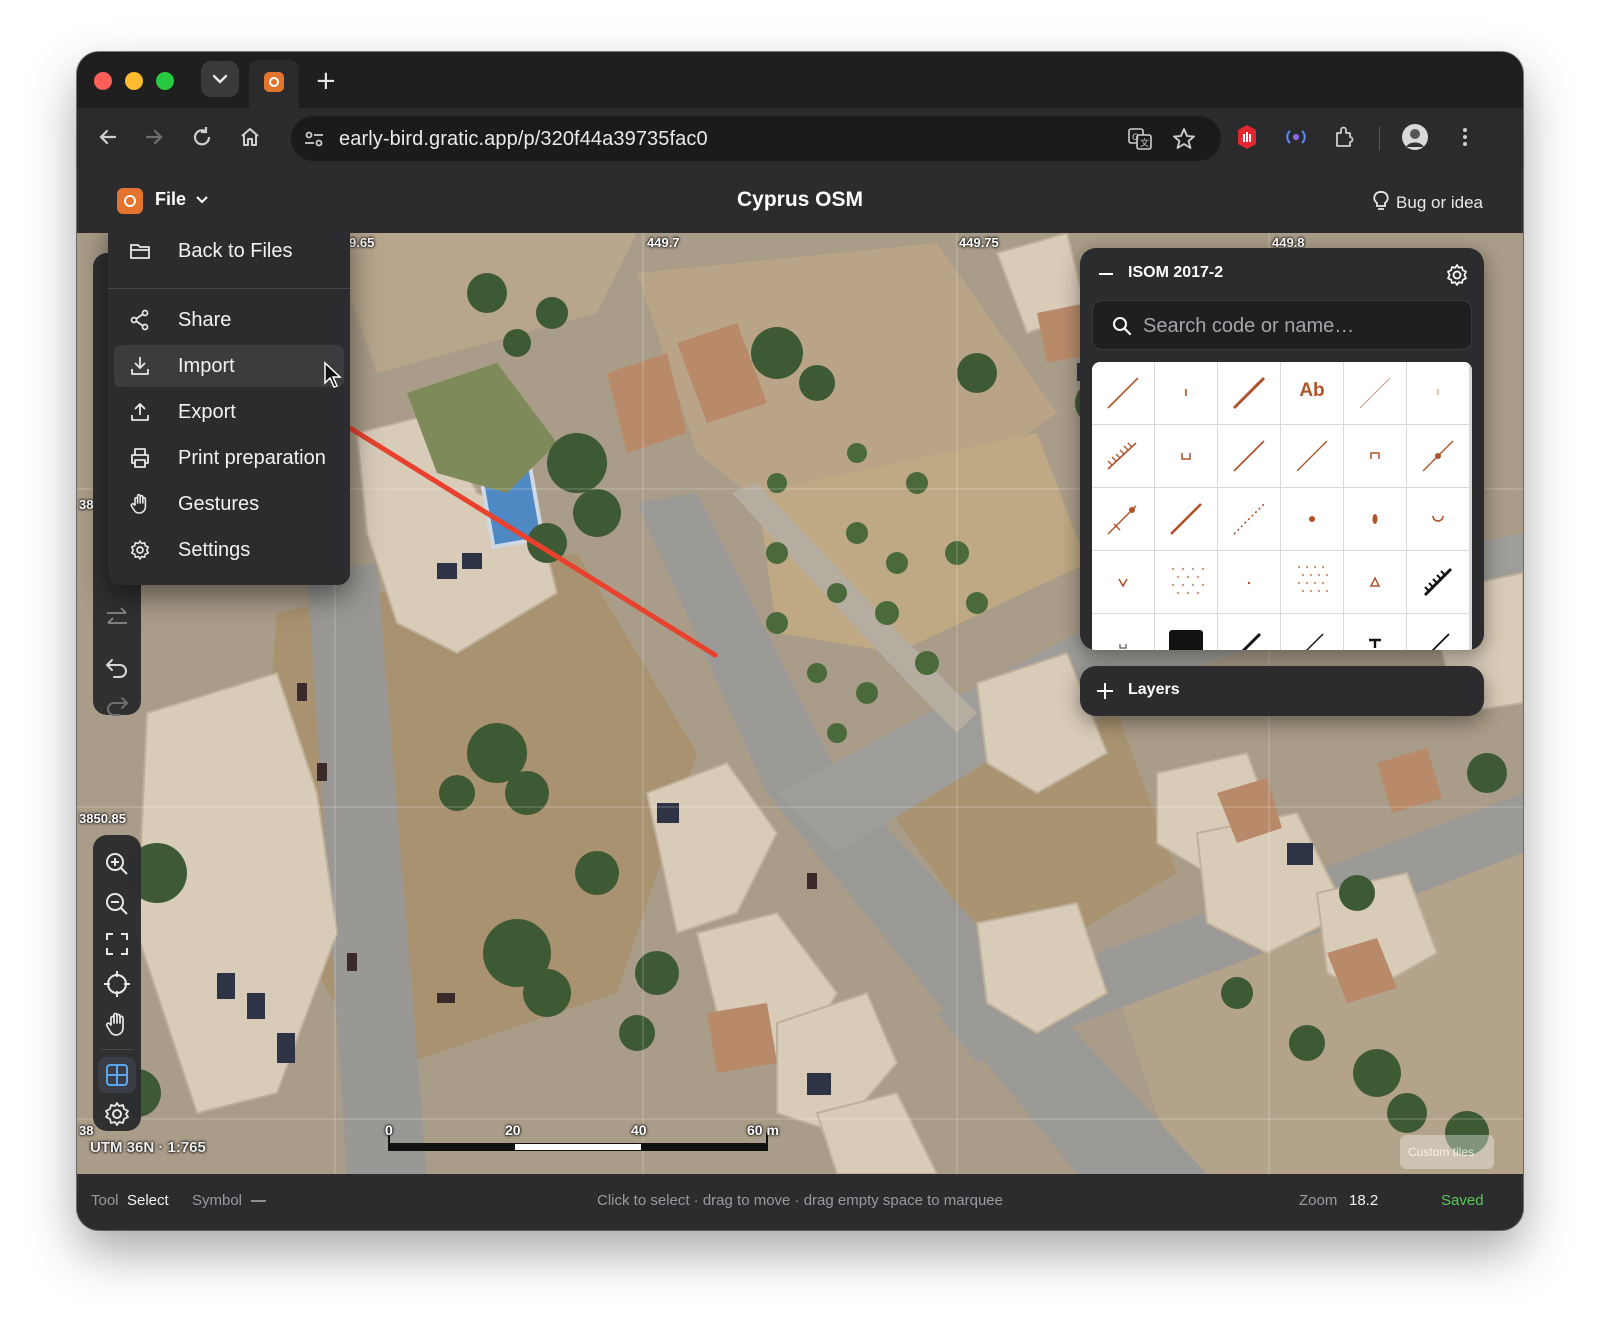  What do you see at coordinates (117, 1024) in the screenshot?
I see `pan-hand-icon` at bounding box center [117, 1024].